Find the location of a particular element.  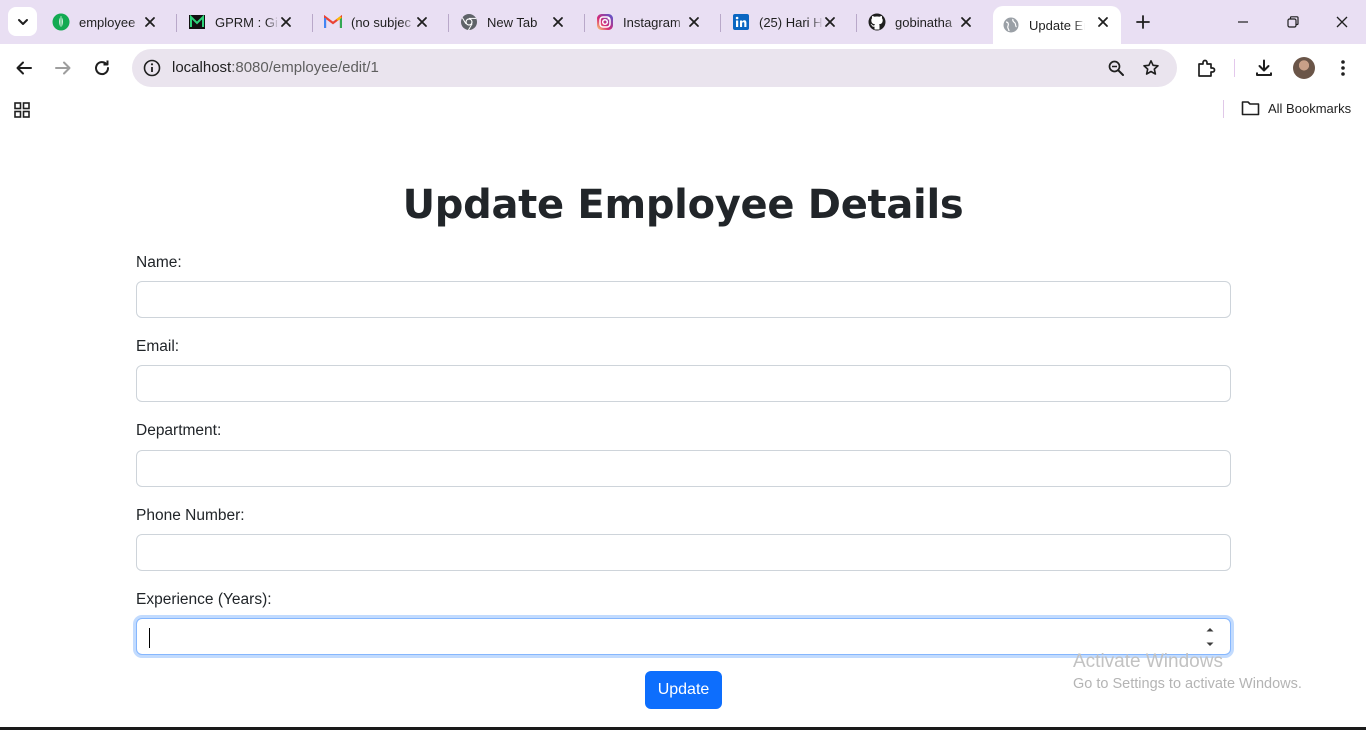

tab-title: employee is located at coordinates (107, 22).